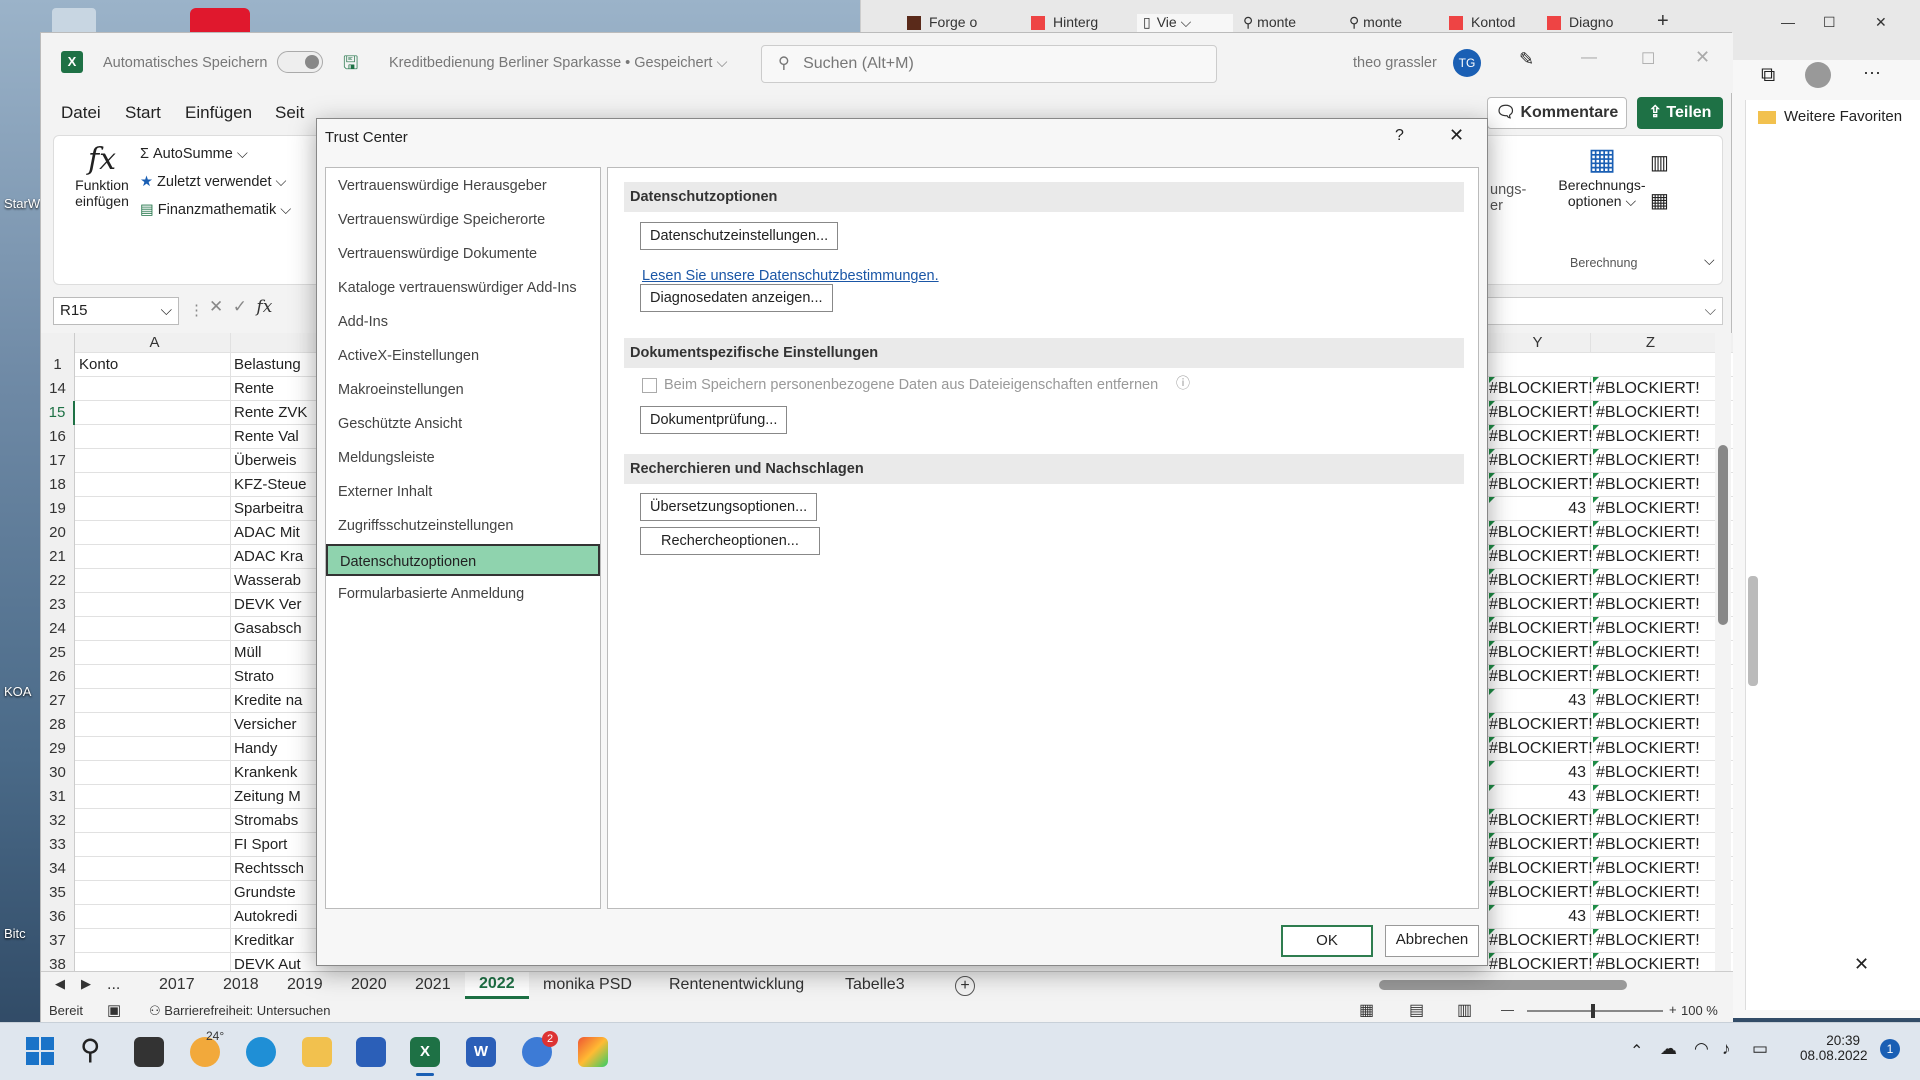 The height and width of the screenshot is (1080, 1920). What do you see at coordinates (153, 365) in the screenshot?
I see `cell: Konto` at bounding box center [153, 365].